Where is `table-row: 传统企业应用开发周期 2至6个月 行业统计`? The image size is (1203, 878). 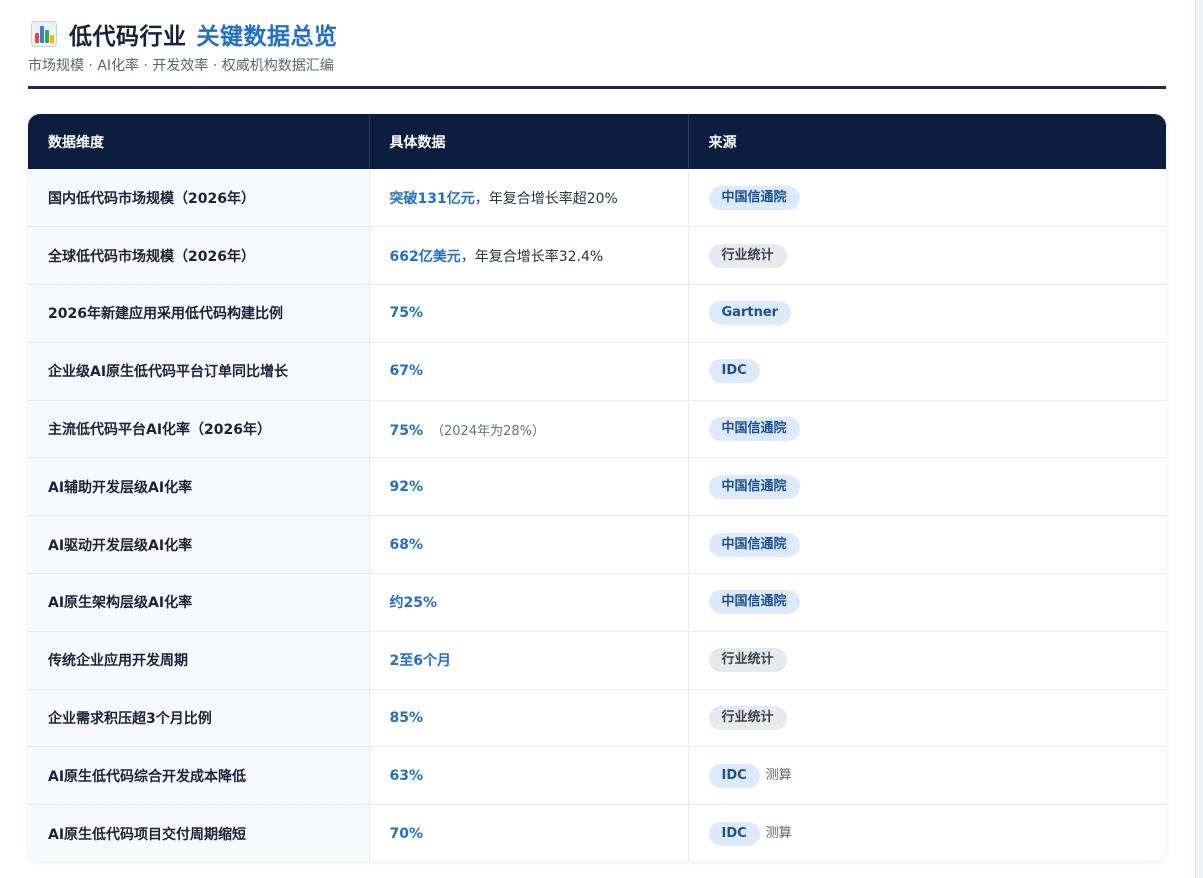
table-row: 传统企业应用开发周期 2至6个月 行业统计 is located at coordinates (597, 660).